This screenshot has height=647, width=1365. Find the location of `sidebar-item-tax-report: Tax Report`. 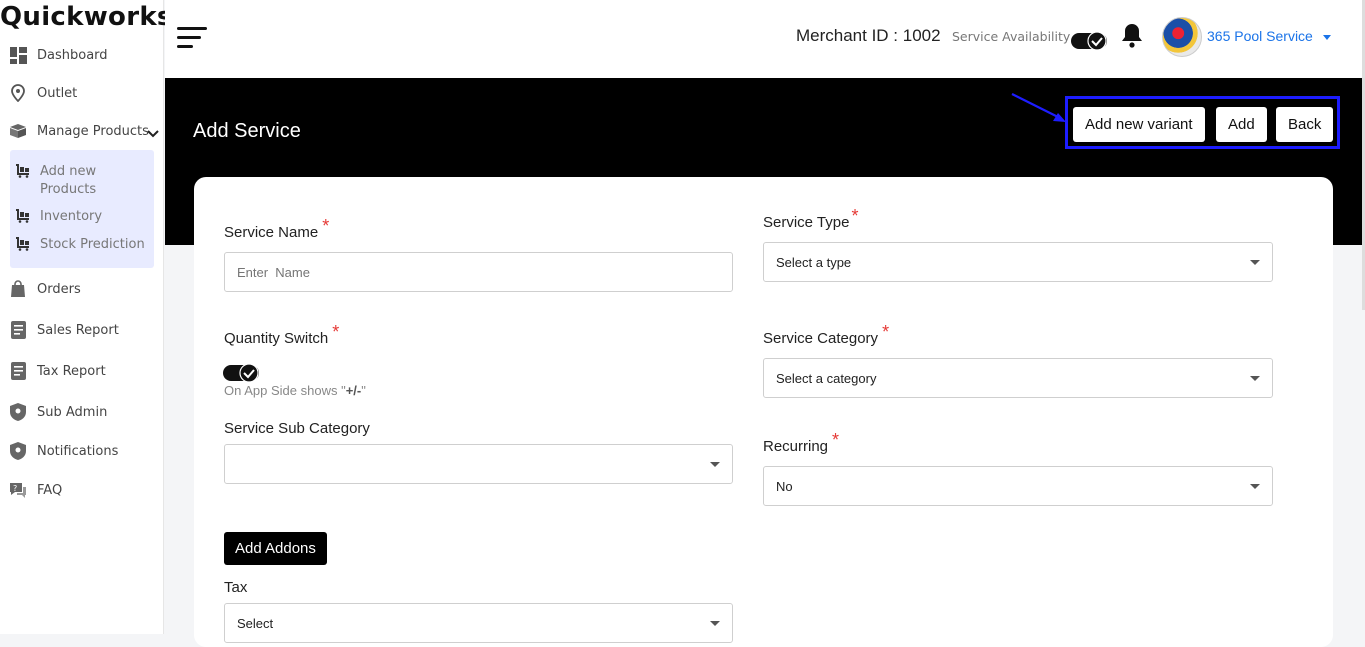

sidebar-item-tax-report: Tax Report is located at coordinates (57, 371).